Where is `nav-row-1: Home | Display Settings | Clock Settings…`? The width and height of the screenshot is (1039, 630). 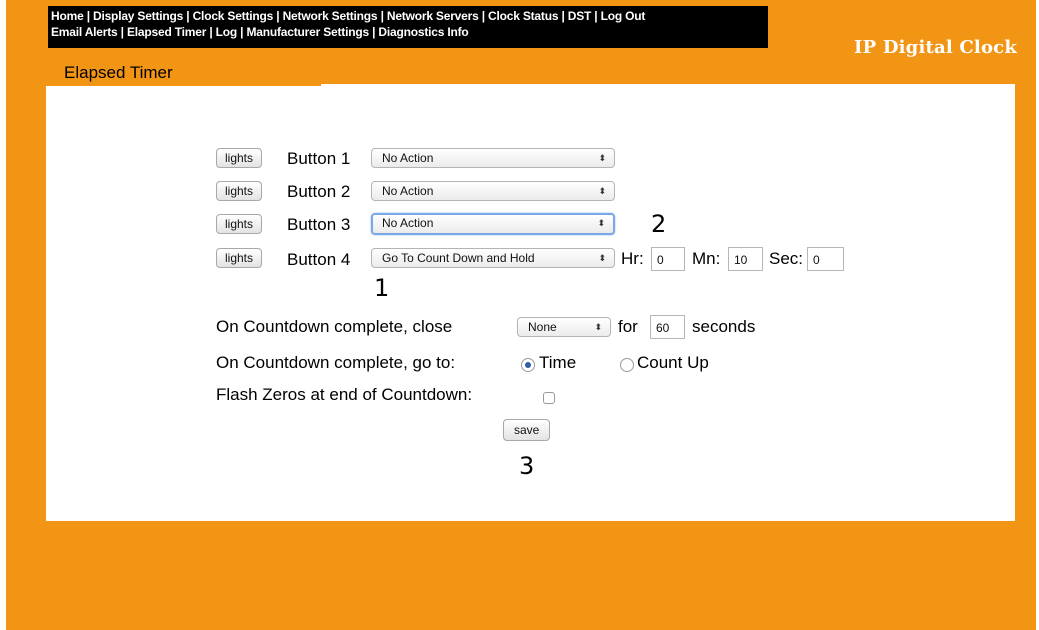 nav-row-1: Home | Display Settings | Clock Settings… is located at coordinates (409, 16).